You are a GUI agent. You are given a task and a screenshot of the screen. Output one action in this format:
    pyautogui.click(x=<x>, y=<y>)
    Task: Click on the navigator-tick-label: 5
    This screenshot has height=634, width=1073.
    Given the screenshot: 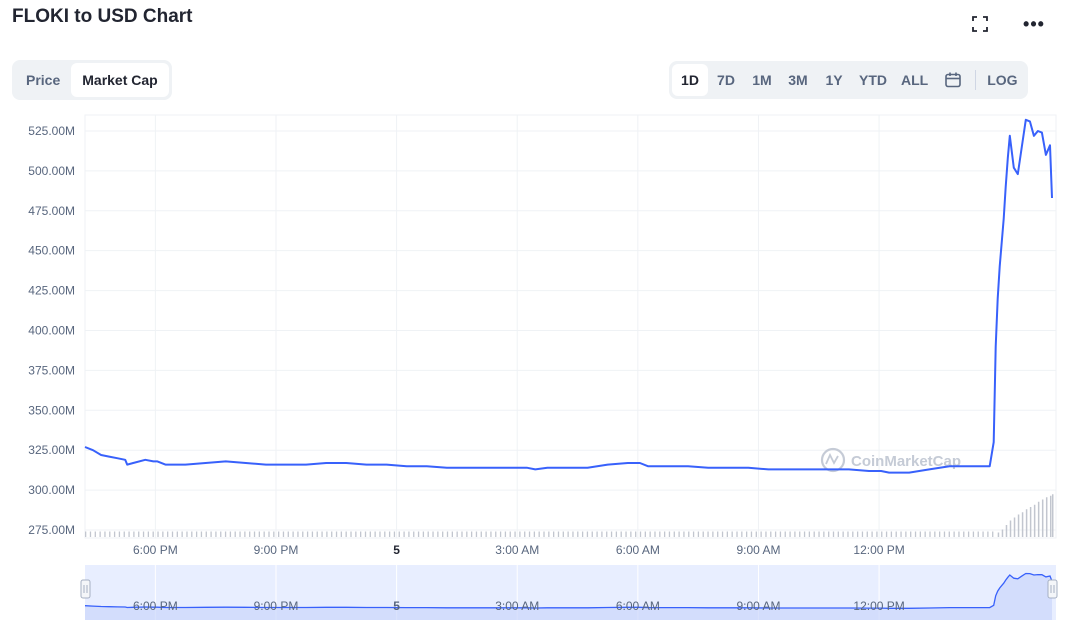 What is the action you would take?
    pyautogui.click(x=396, y=606)
    